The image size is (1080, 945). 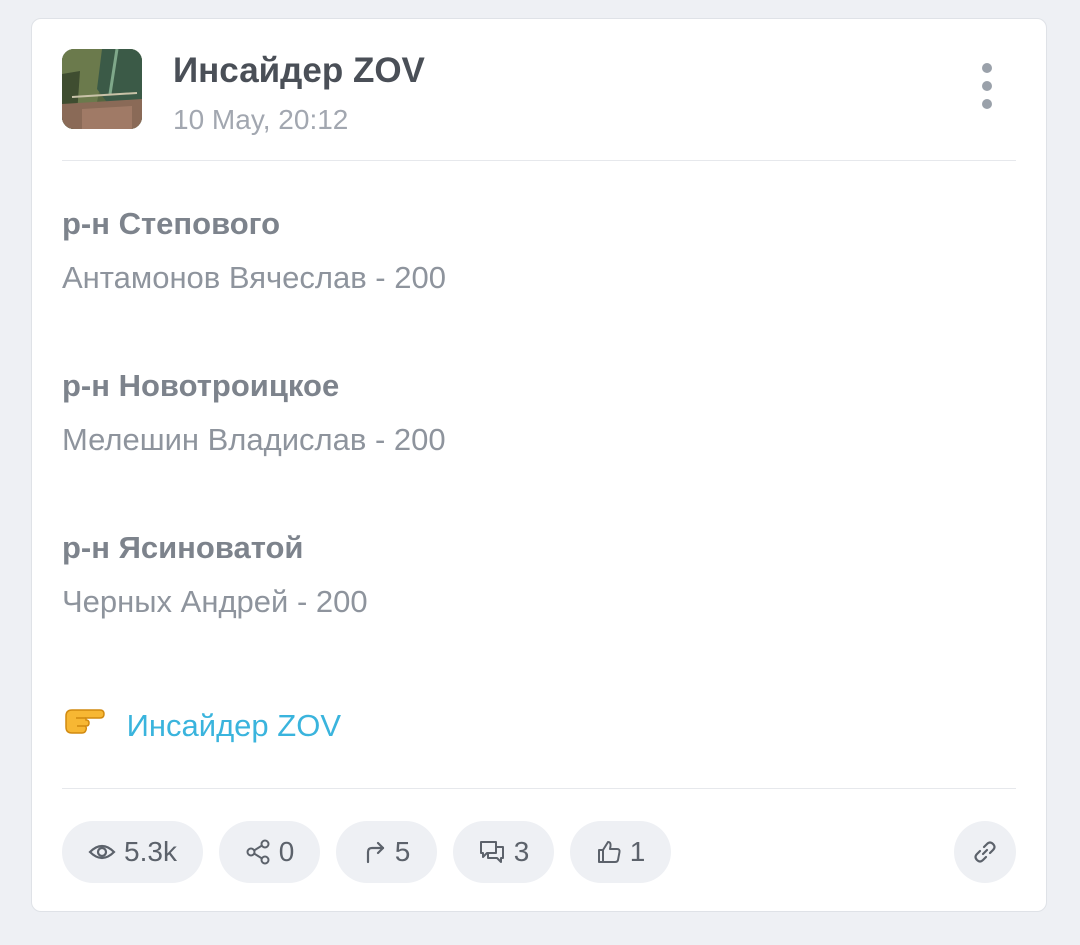 What do you see at coordinates (261, 119) in the screenshot?
I see `post-date: 10 May, 20:12` at bounding box center [261, 119].